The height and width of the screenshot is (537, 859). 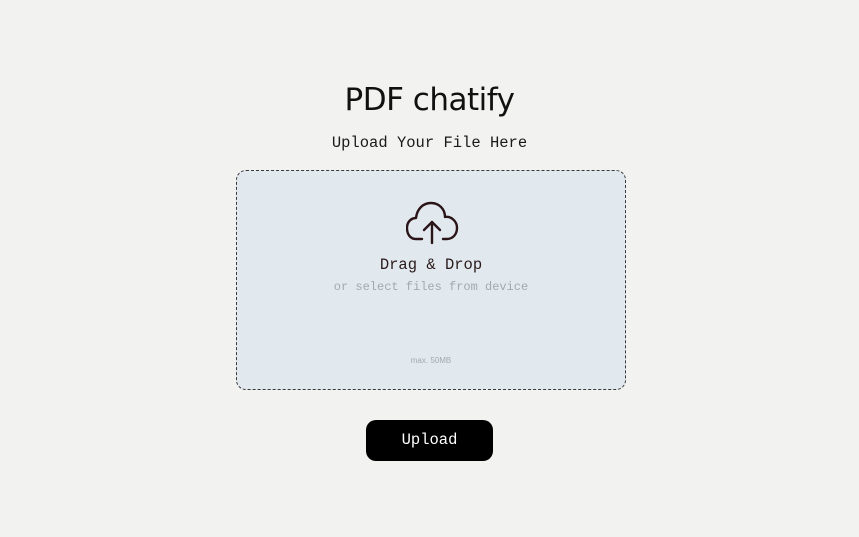 I want to click on upload-button: Upload, so click(x=429, y=440).